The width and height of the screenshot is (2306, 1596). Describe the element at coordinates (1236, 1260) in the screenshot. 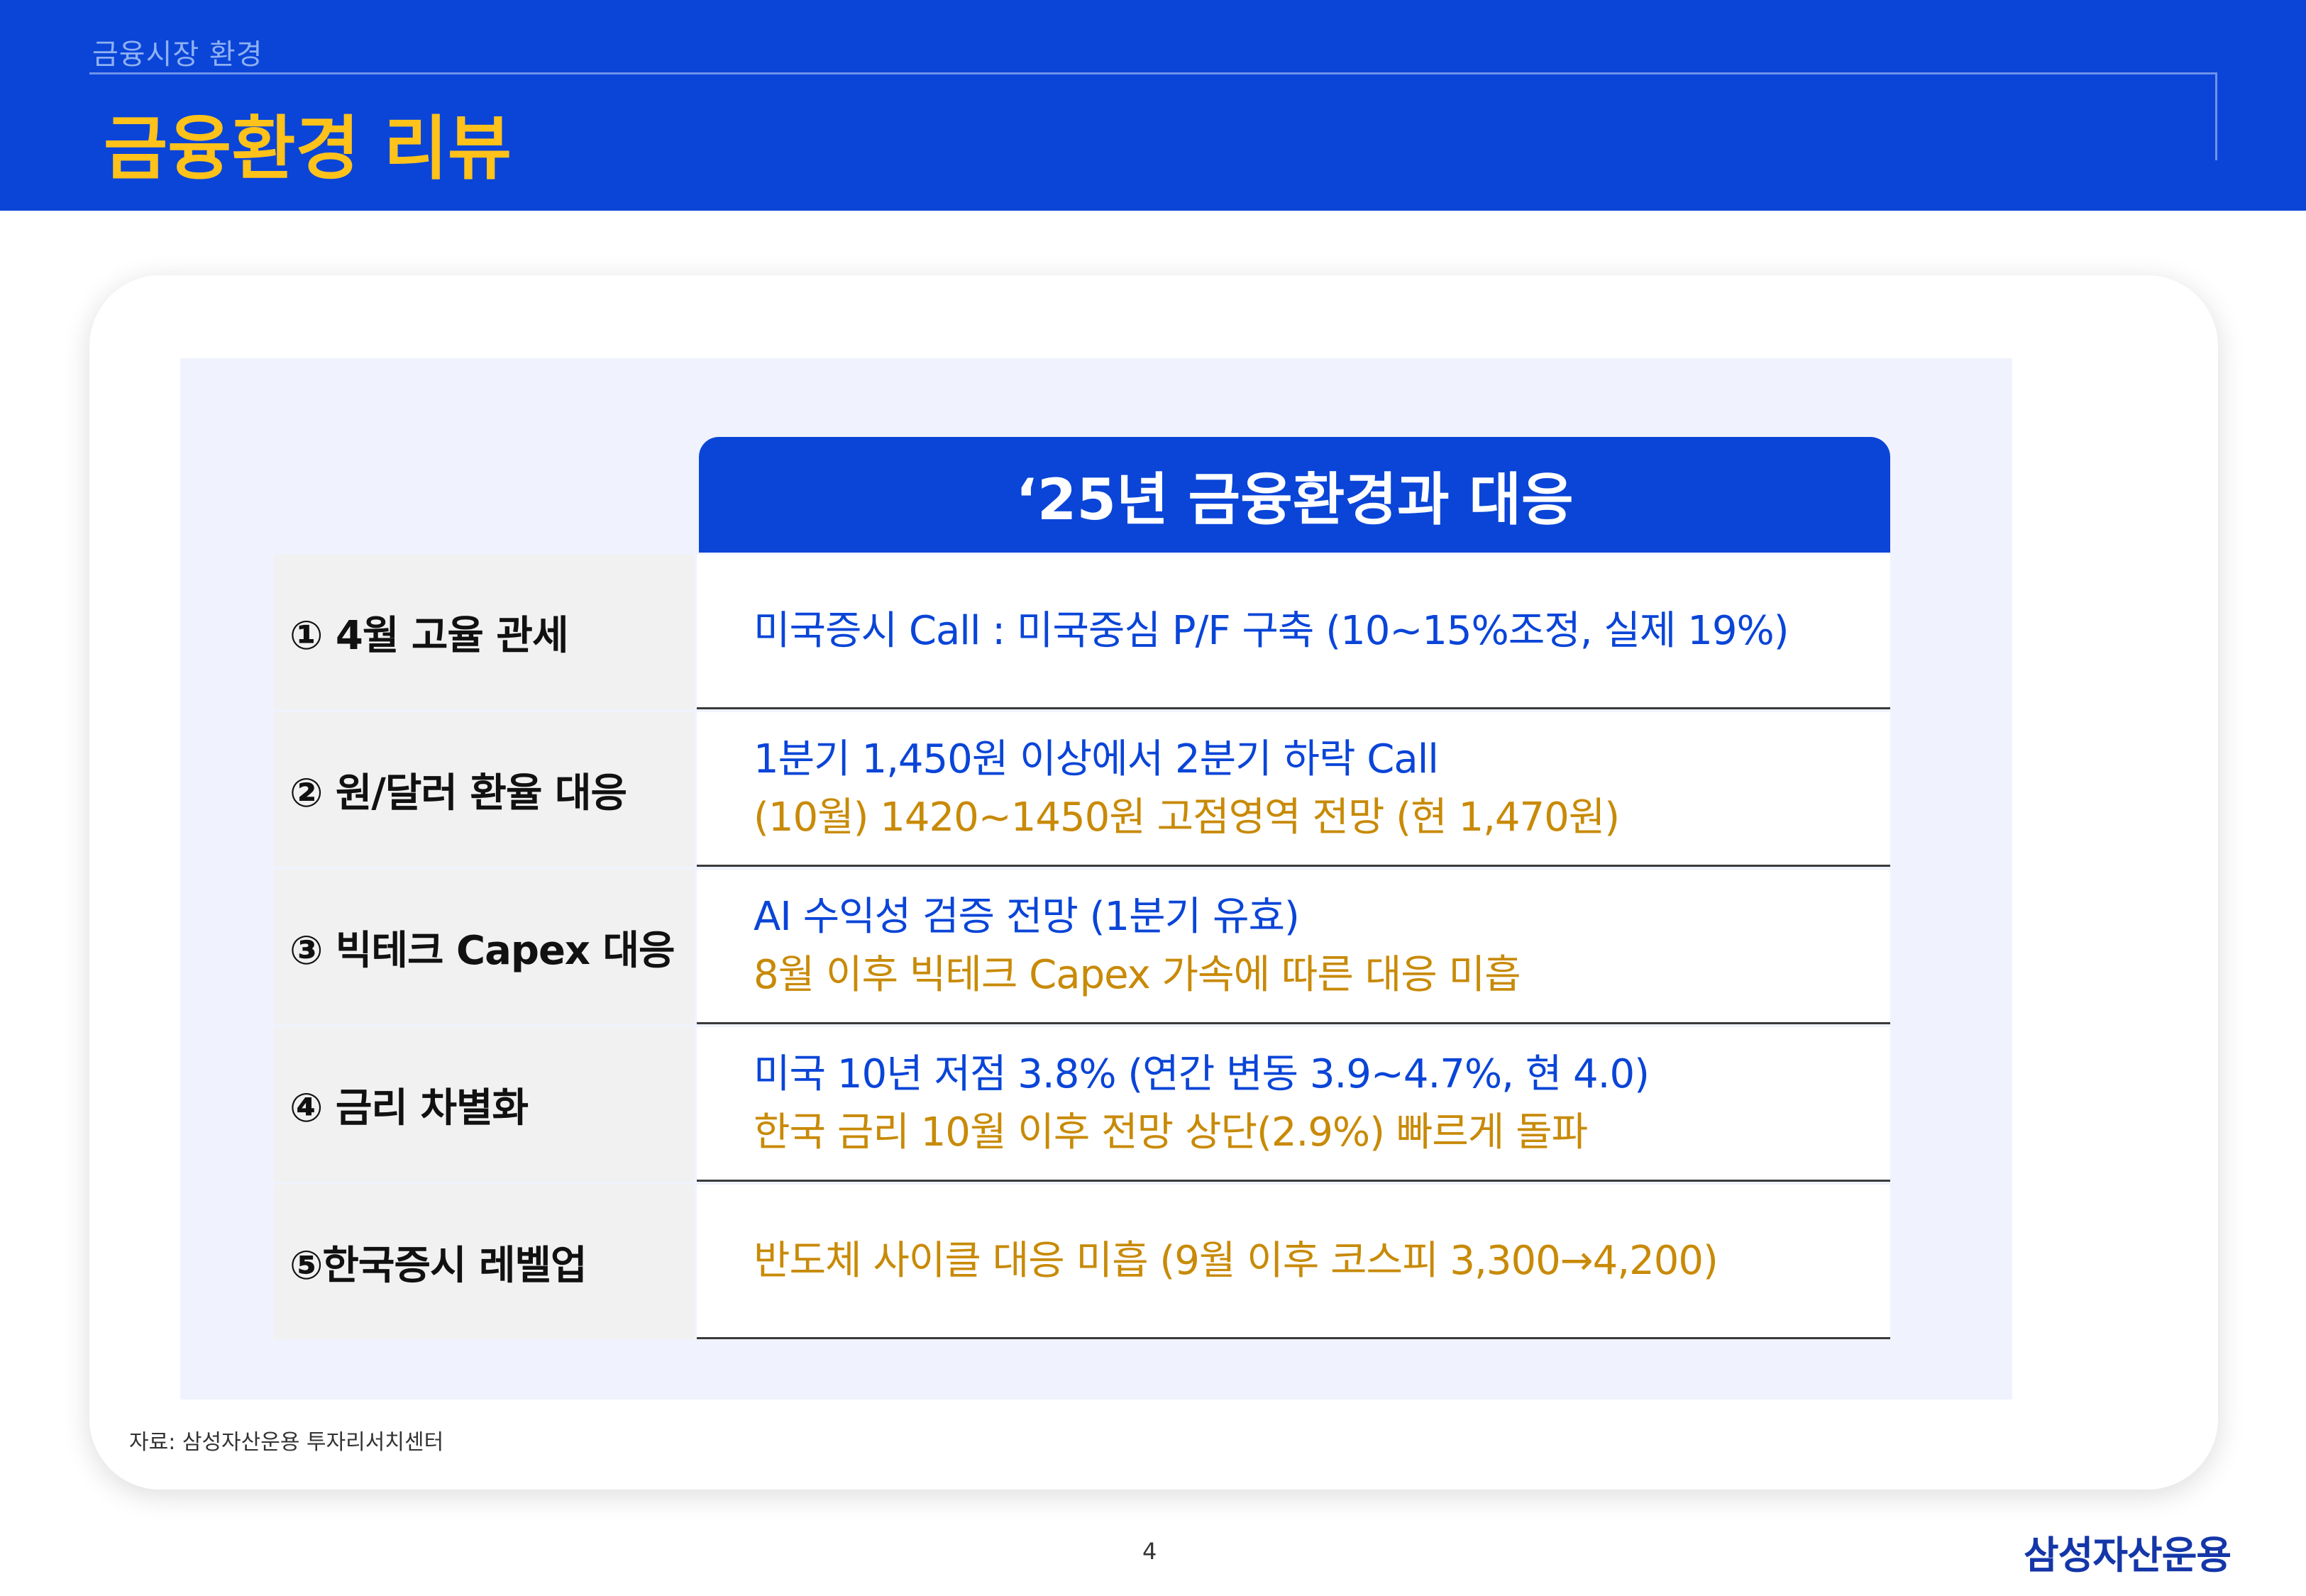

I see `row-line: 반도체 사이클 대응 미흡 (9월 이후 코스피 3,300→4,200)` at that location.